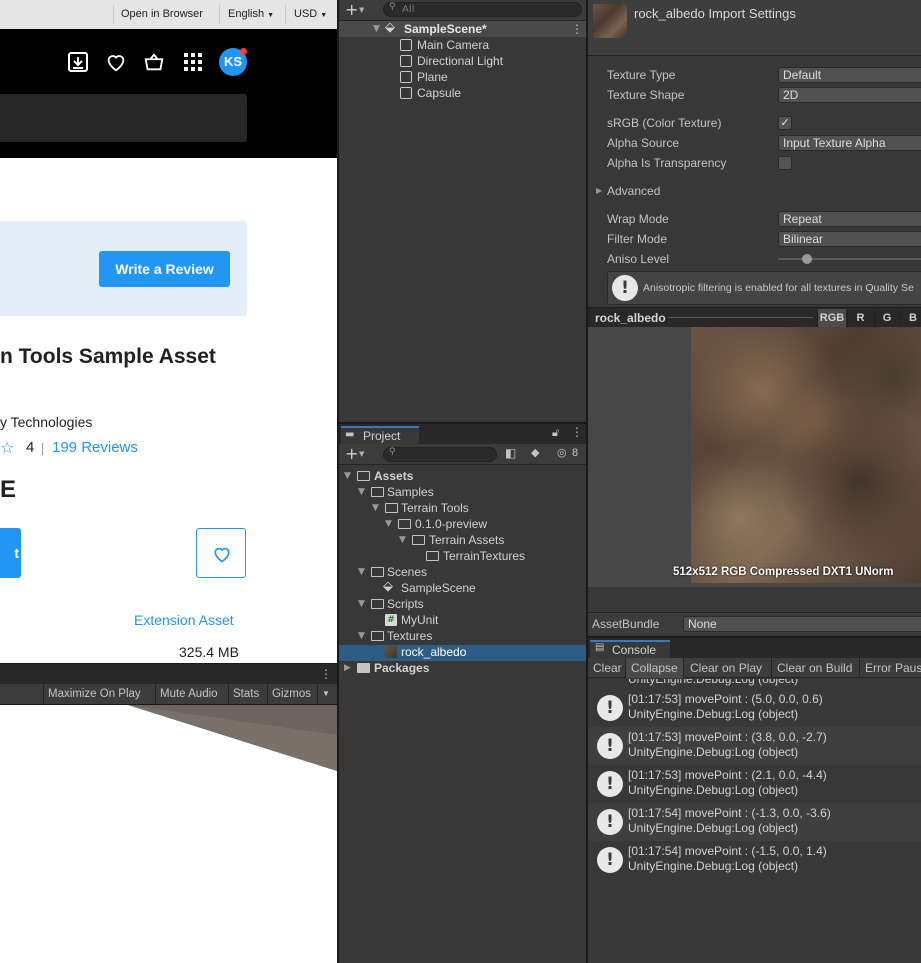  What do you see at coordinates (462, 572) in the screenshot?
I see `tree-item-scenes: ▼ Scenes` at bounding box center [462, 572].